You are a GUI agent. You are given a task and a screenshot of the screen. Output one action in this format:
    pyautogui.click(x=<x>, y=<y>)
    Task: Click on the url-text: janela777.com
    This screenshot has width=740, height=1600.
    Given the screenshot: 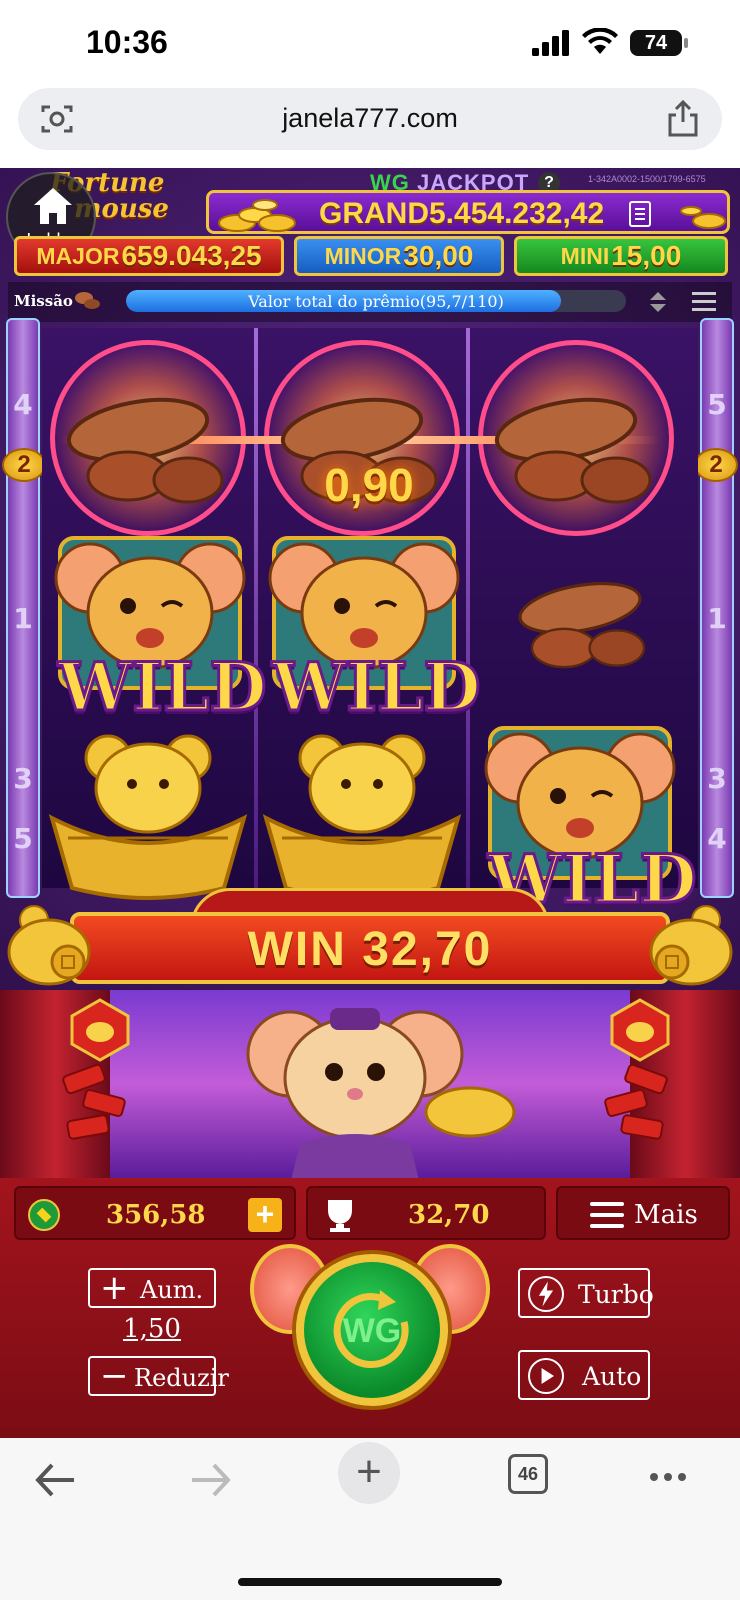 What is the action you would take?
    pyautogui.click(x=370, y=118)
    